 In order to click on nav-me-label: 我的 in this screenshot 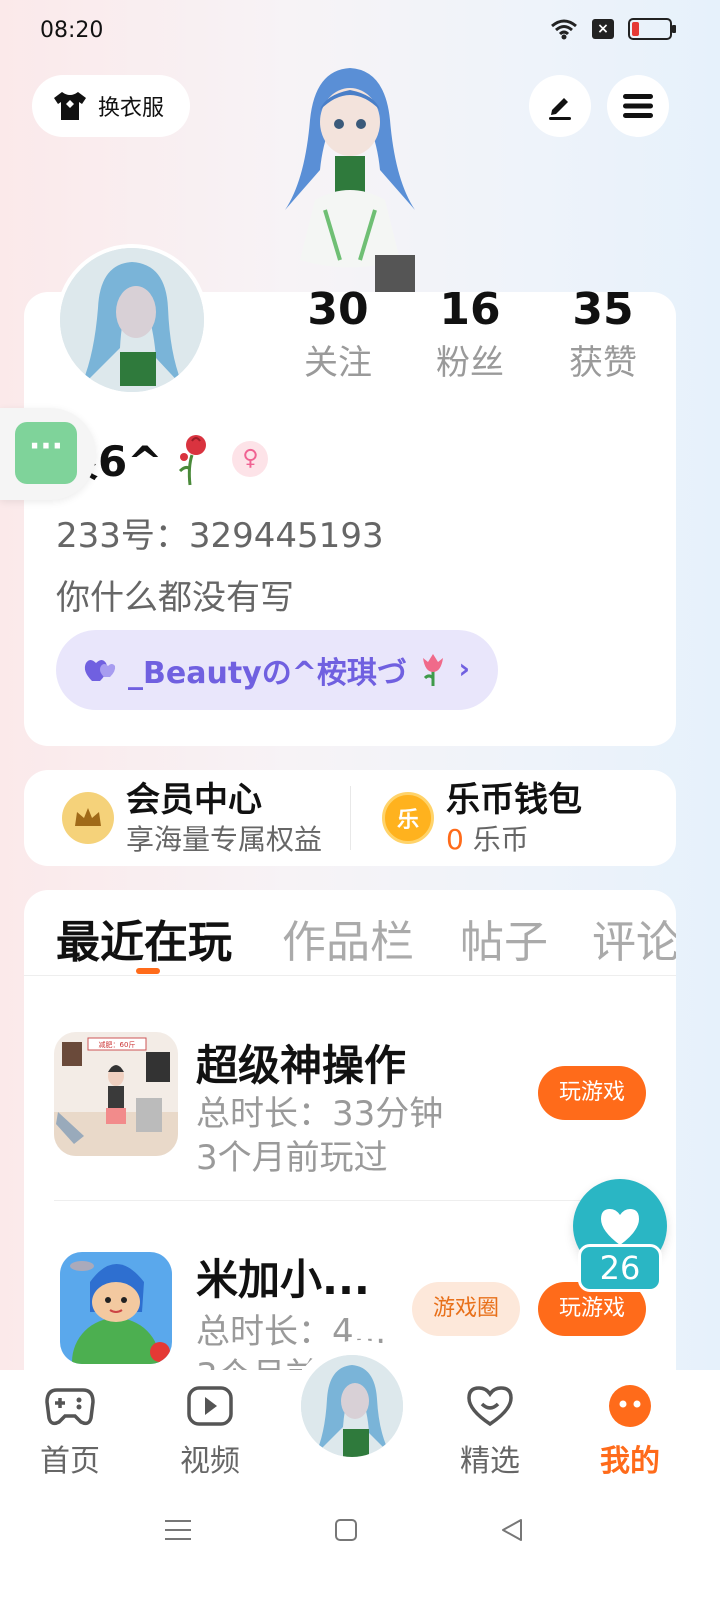, I will do `click(630, 1461)`.